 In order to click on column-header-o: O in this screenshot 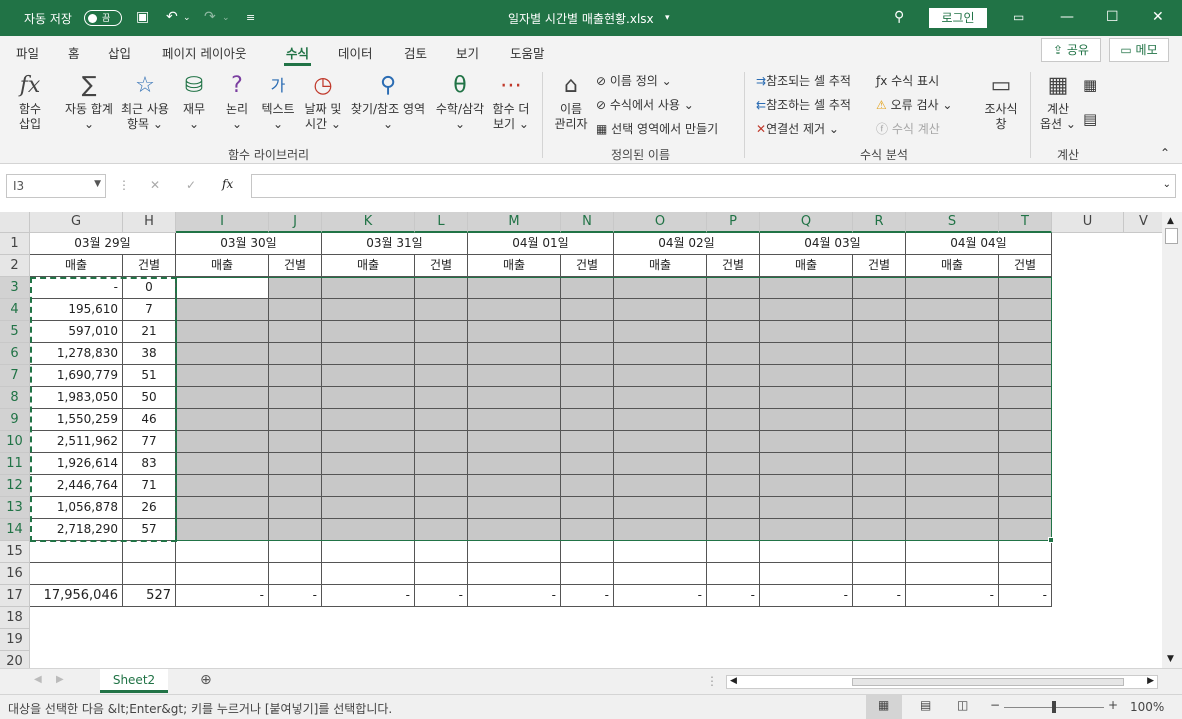, I will do `click(660, 222)`.